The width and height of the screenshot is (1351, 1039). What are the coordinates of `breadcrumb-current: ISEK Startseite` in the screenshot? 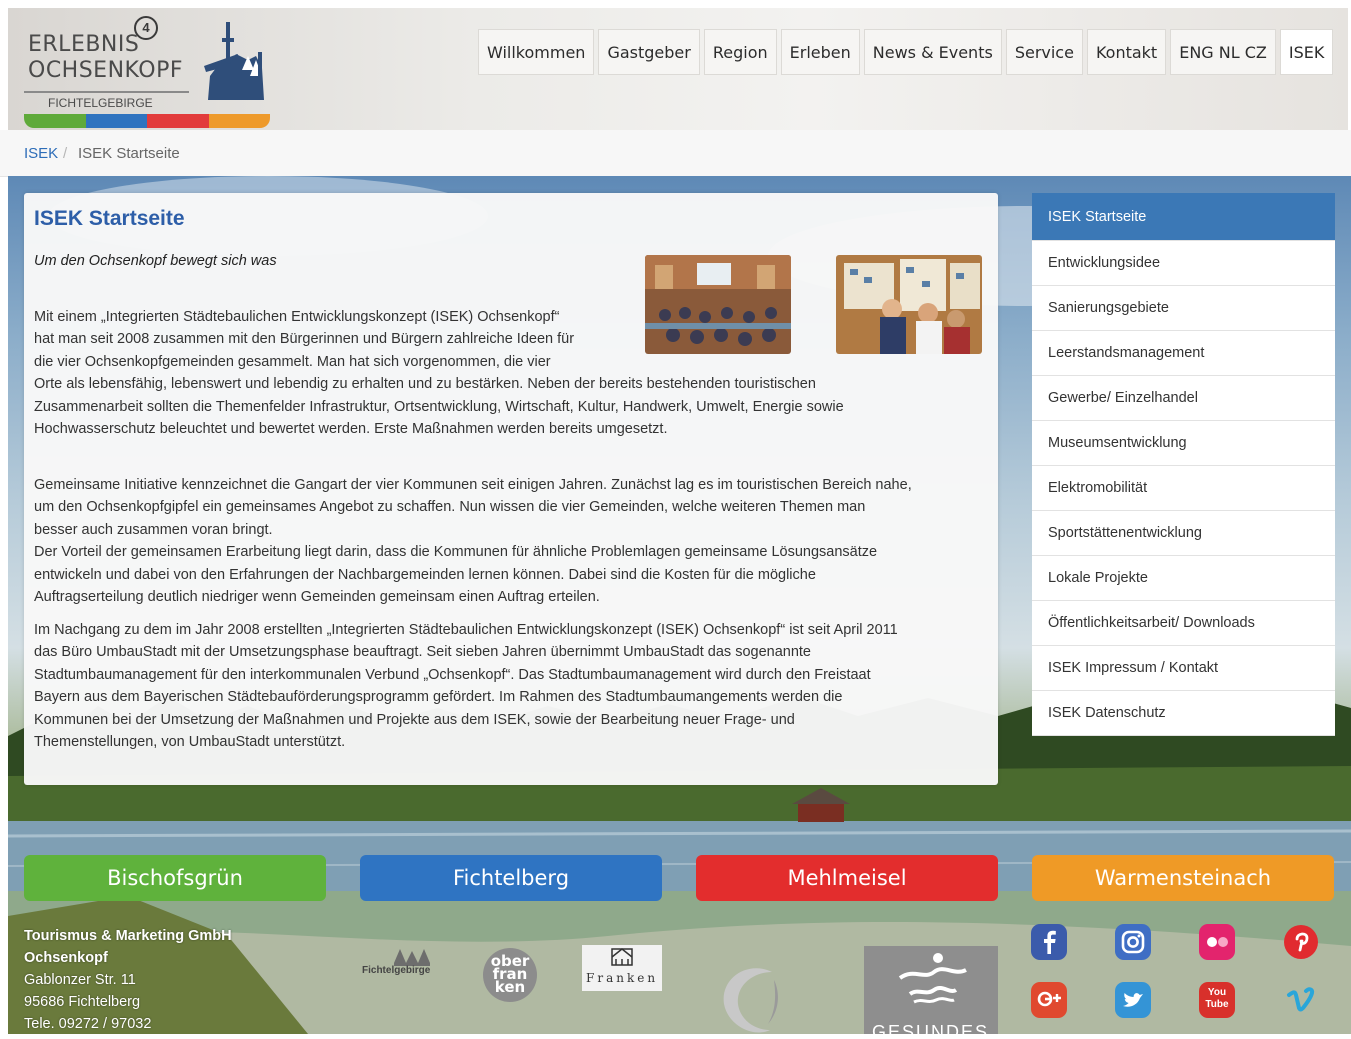 It's located at (129, 153).